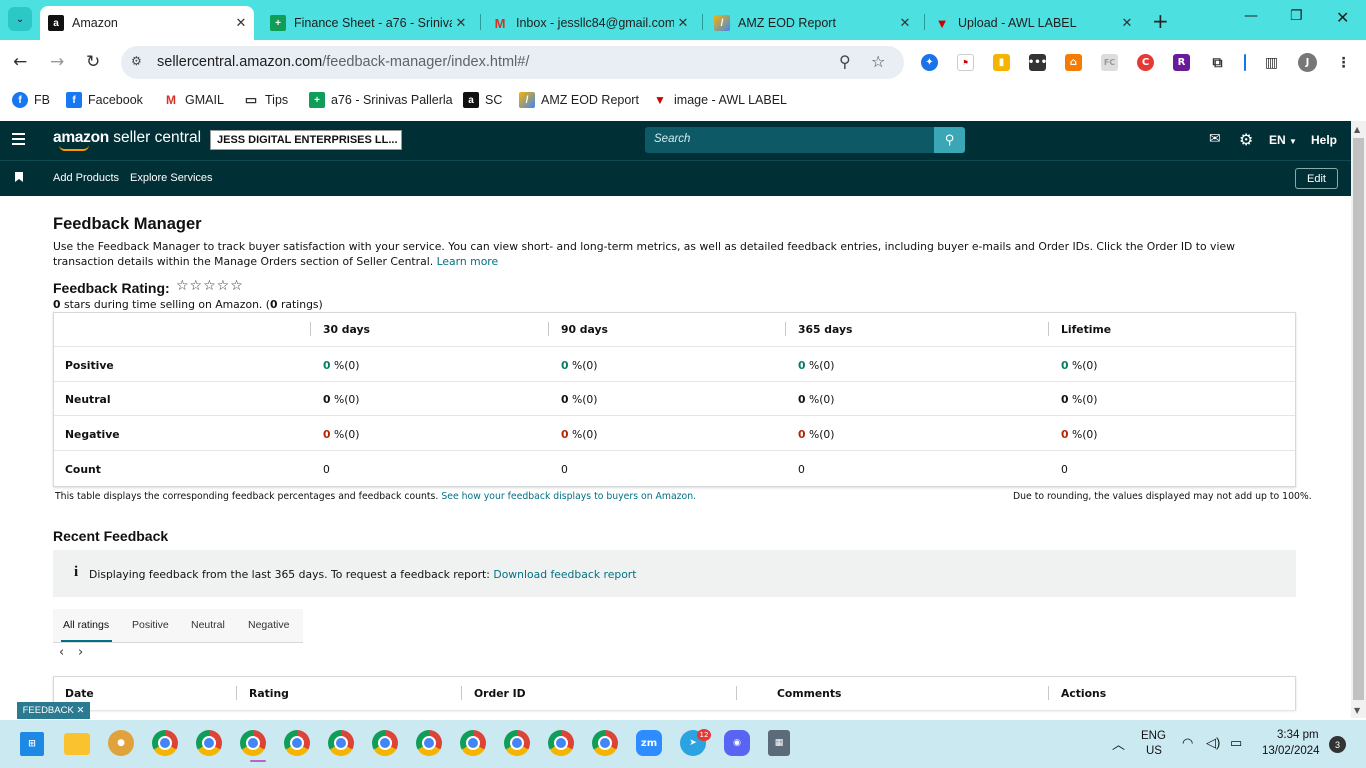  I want to click on hamburger-menu-icon, so click(18, 140).